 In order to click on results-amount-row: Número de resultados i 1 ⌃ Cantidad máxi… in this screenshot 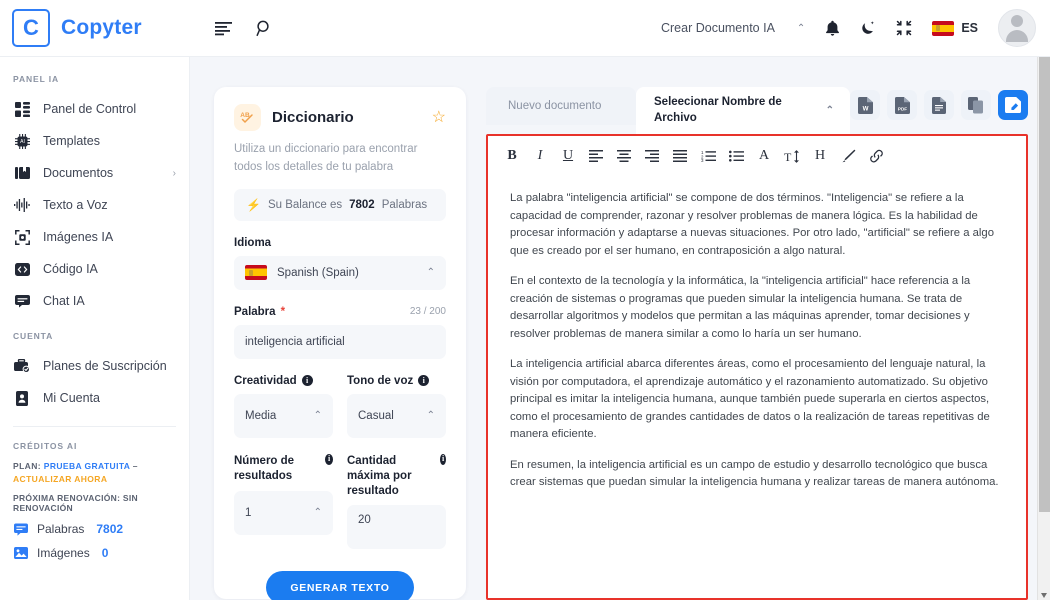, I will do `click(340, 494)`.